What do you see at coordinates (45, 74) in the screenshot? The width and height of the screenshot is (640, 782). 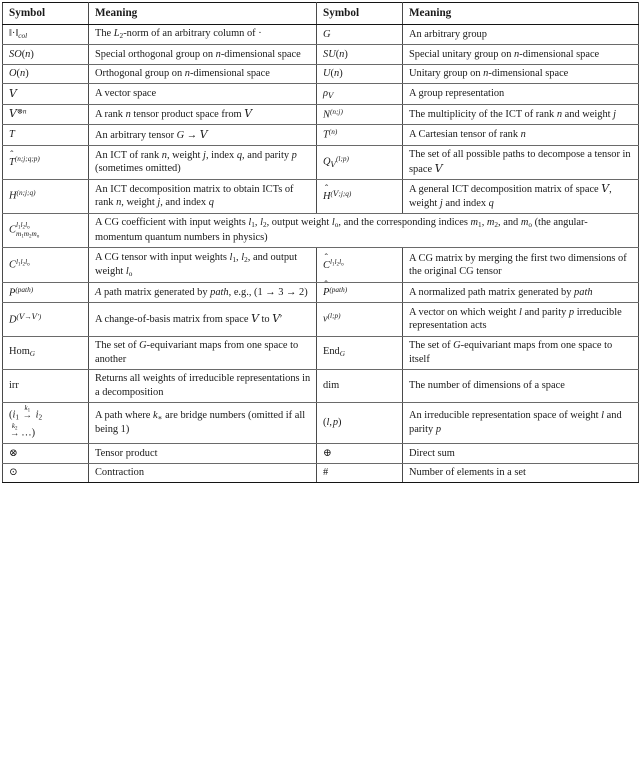 I see `symbol-cell: O(n)` at bounding box center [45, 74].